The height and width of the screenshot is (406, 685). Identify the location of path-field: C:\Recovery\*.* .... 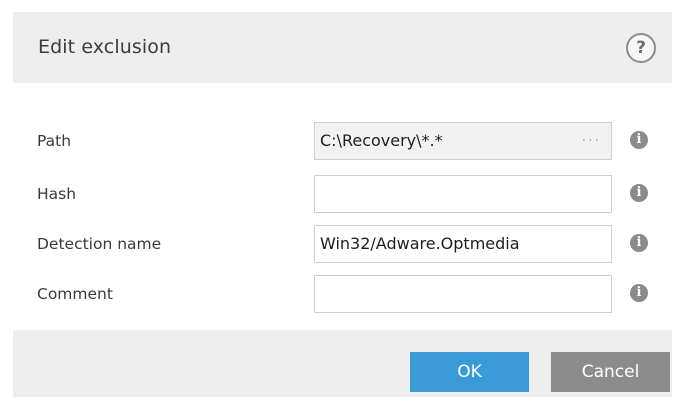
(463, 141).